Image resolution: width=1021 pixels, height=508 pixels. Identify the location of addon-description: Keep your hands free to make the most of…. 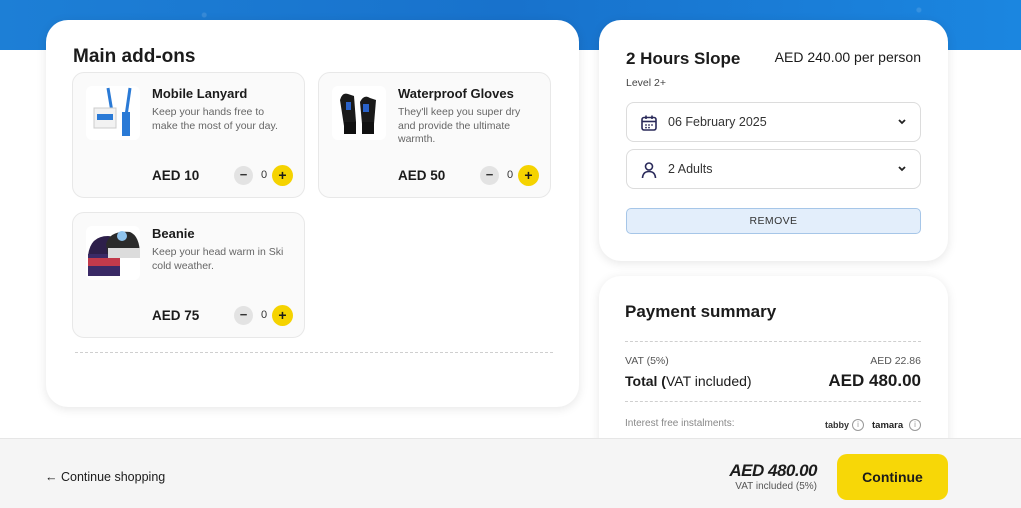
(215, 119).